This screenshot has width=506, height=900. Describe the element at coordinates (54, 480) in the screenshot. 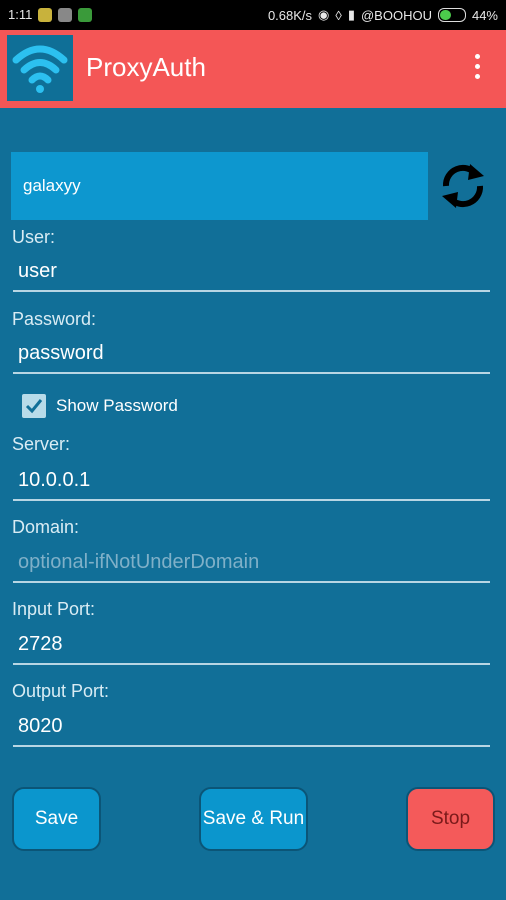

I see `server-value: 10.0.0.1` at that location.